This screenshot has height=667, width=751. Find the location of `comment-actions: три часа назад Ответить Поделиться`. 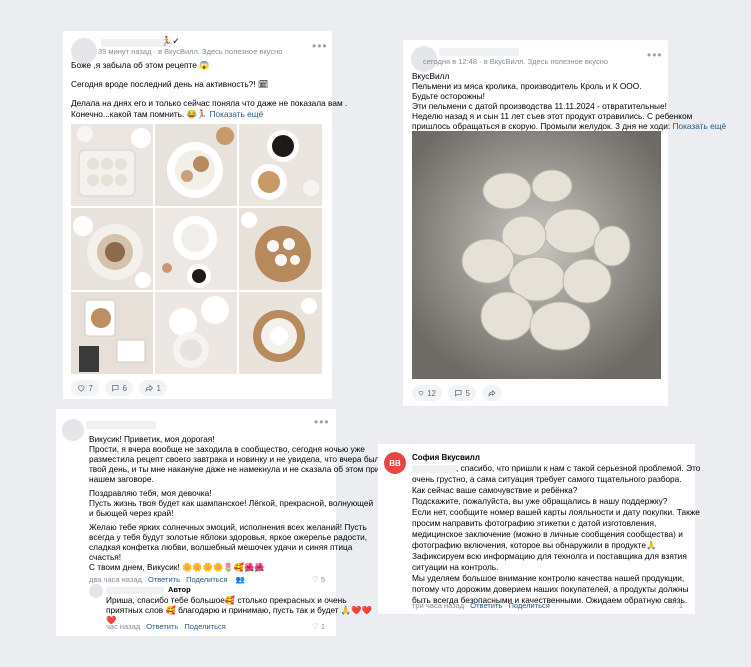

comment-actions: три часа назад Ответить Поделиться is located at coordinates (481, 605).